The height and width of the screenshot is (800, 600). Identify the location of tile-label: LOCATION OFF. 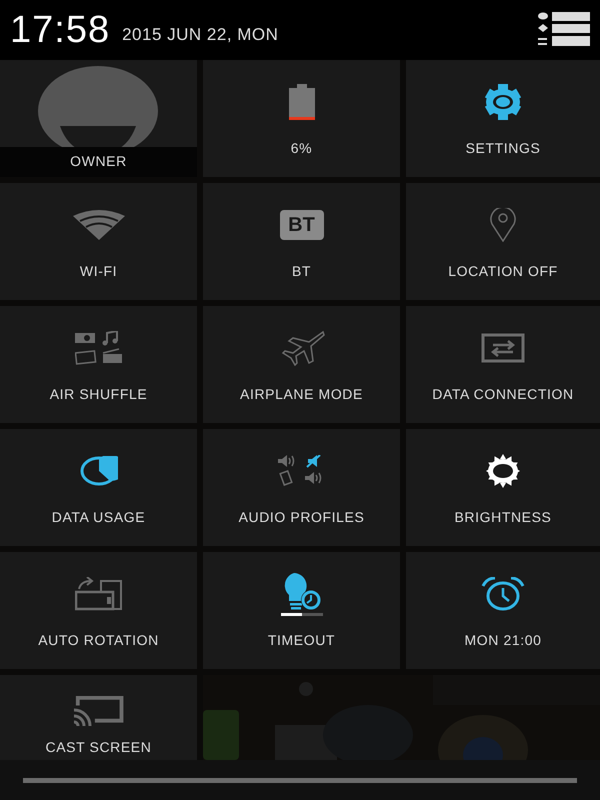
(503, 271).